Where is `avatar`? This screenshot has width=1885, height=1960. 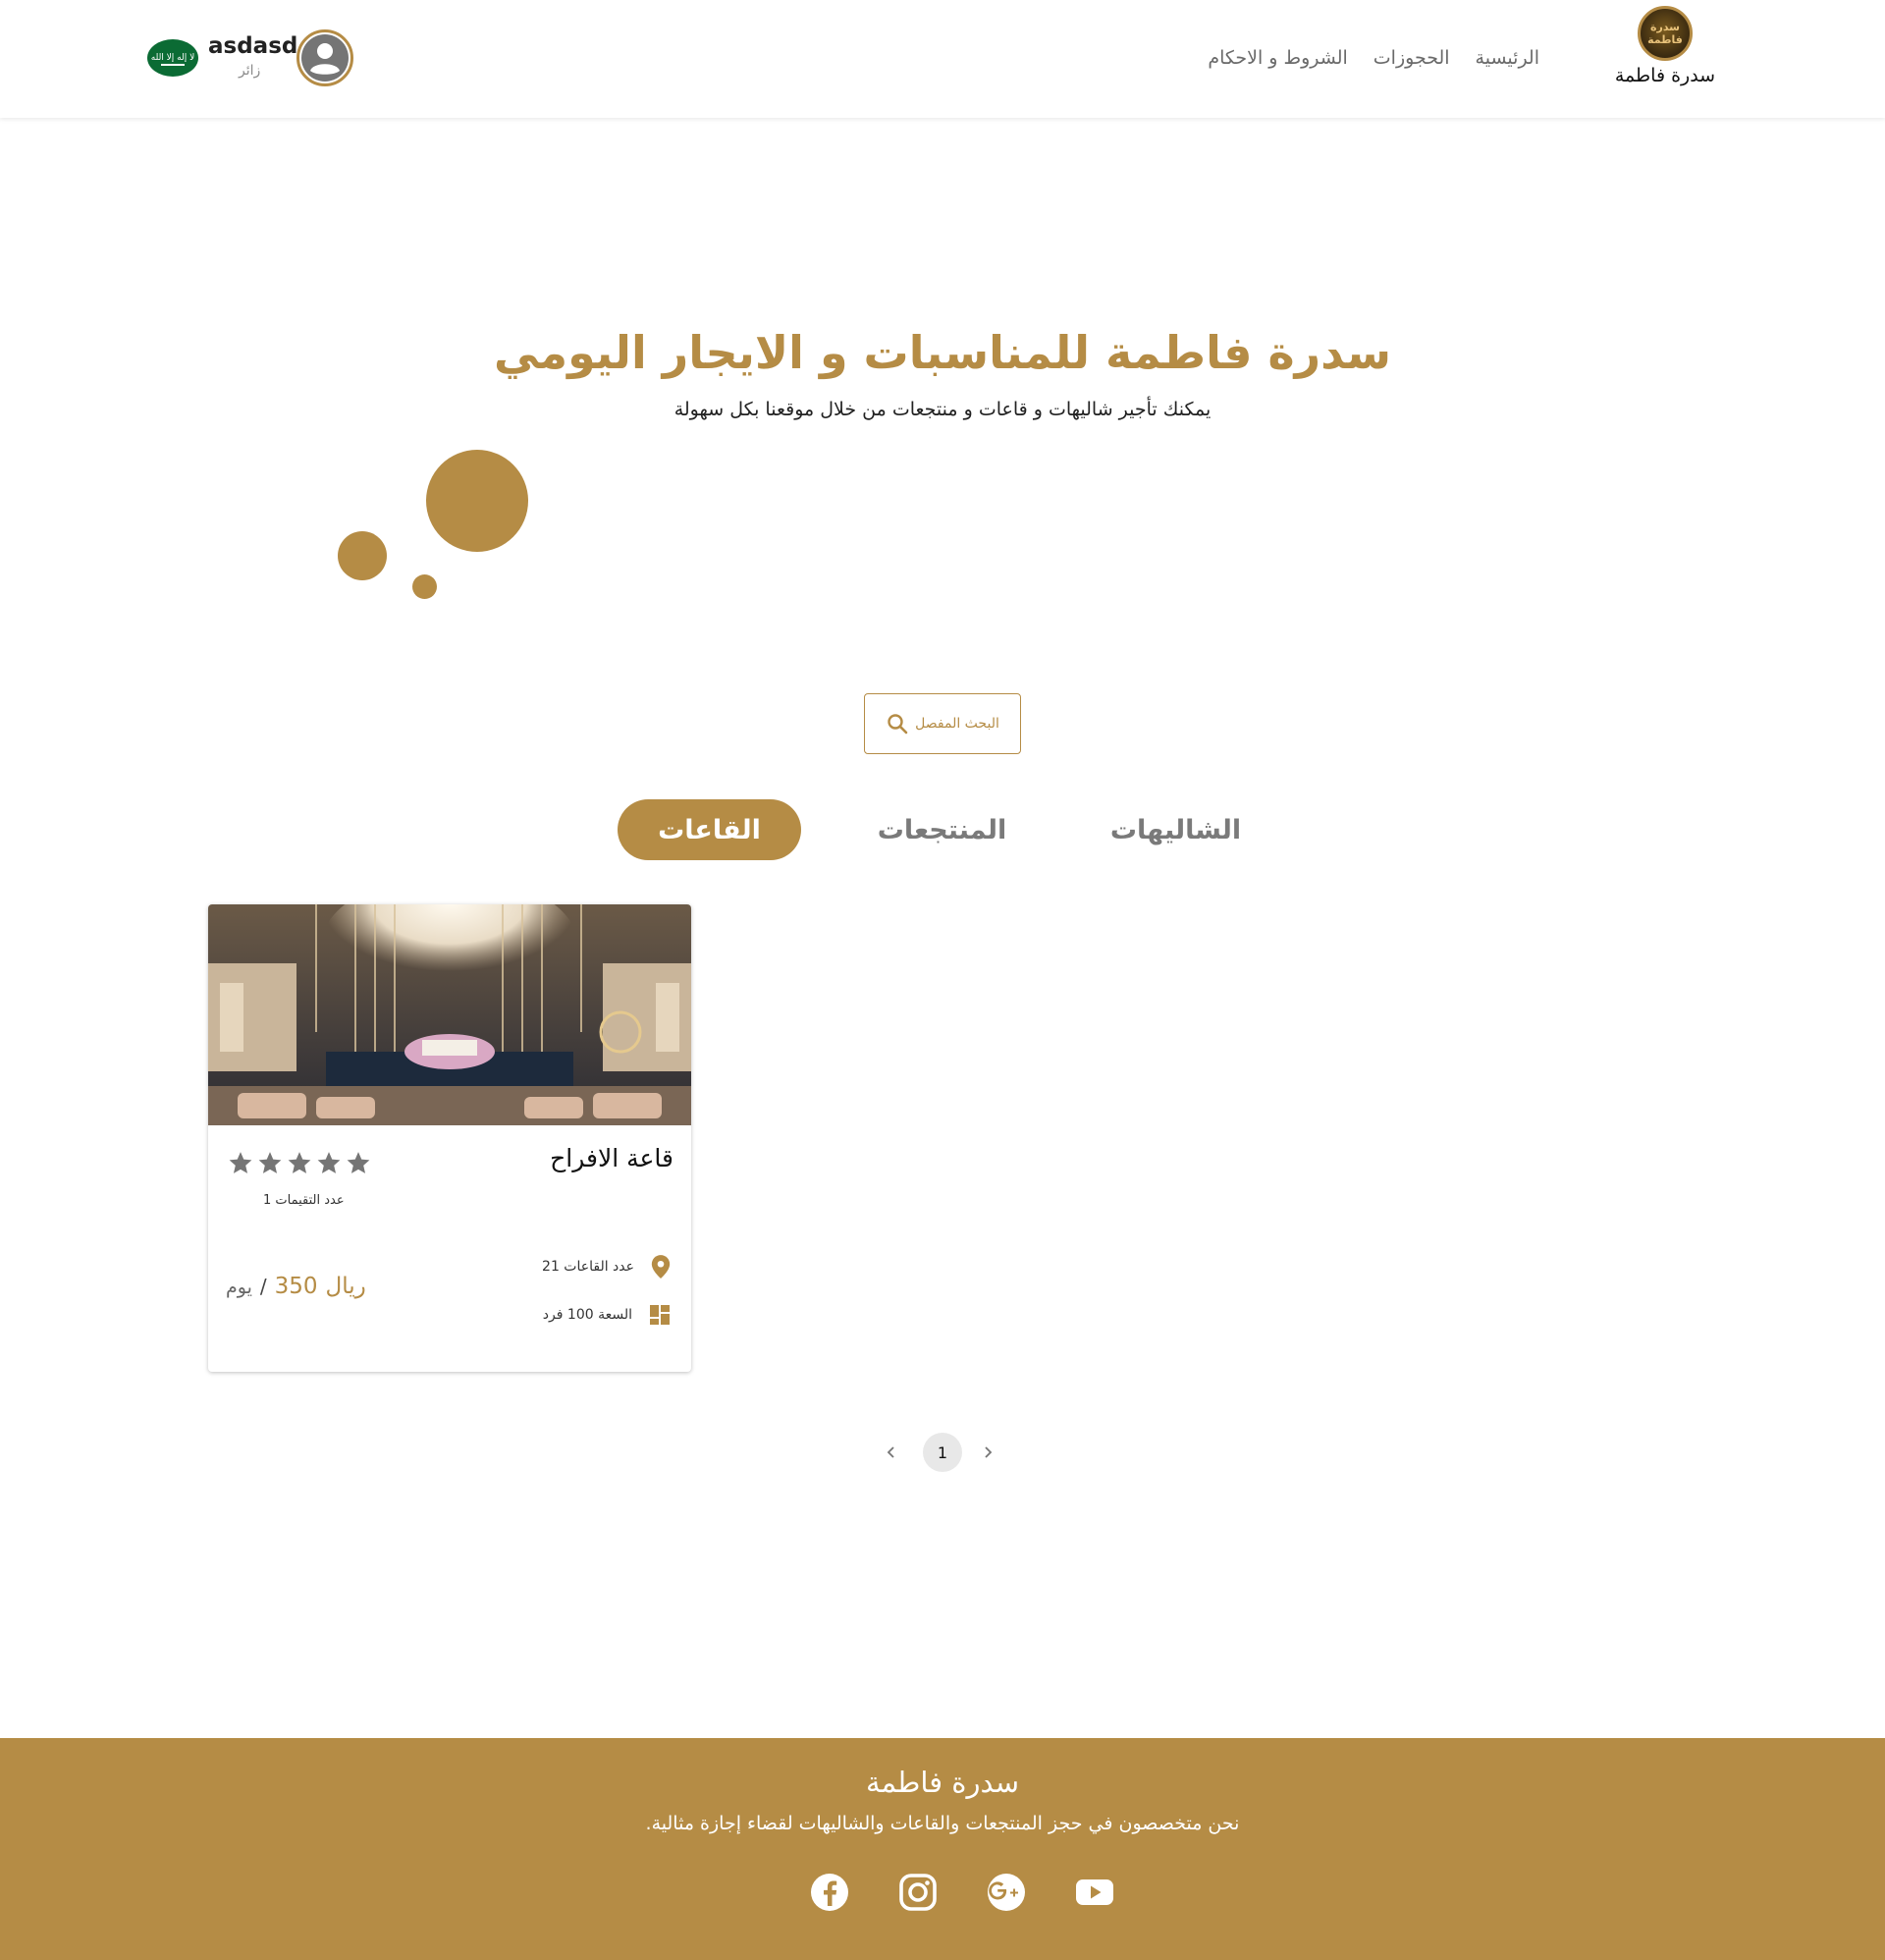 avatar is located at coordinates (324, 57).